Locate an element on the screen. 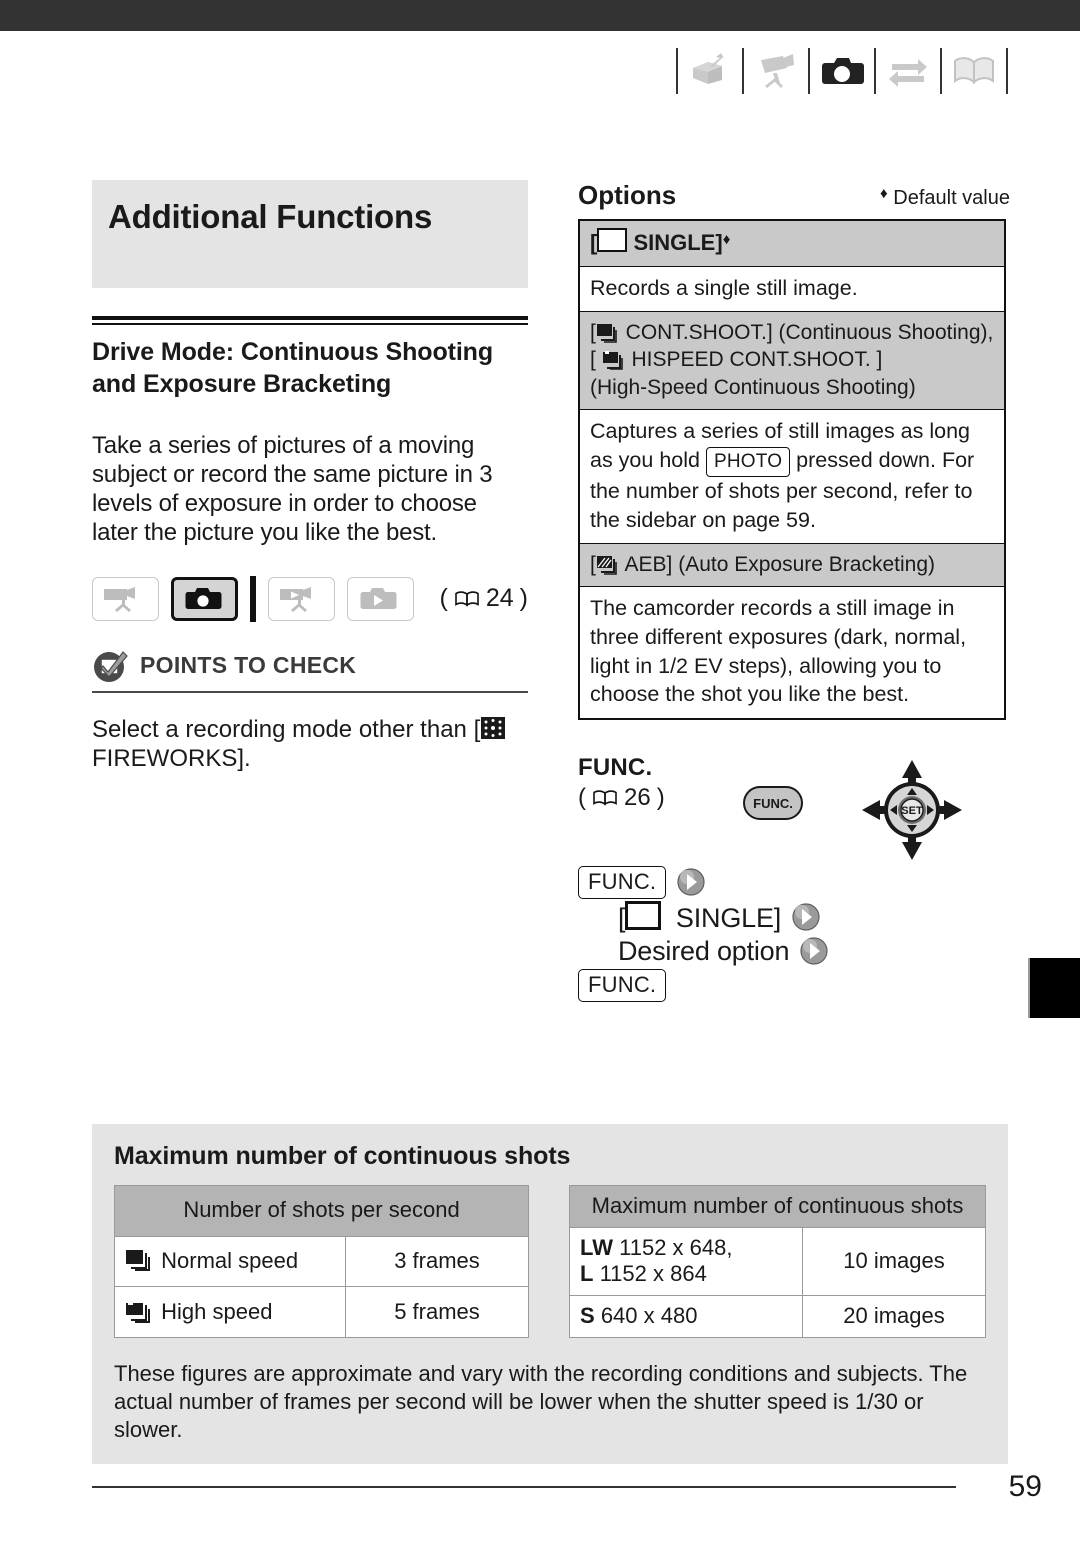 This screenshot has width=1080, height=1560. ptc-text-before: Select a recording mode other than [ is located at coordinates (286, 729).